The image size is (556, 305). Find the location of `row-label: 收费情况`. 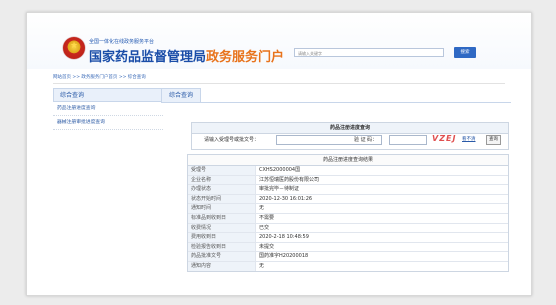

row-label: 收费情况 is located at coordinates (222, 228).